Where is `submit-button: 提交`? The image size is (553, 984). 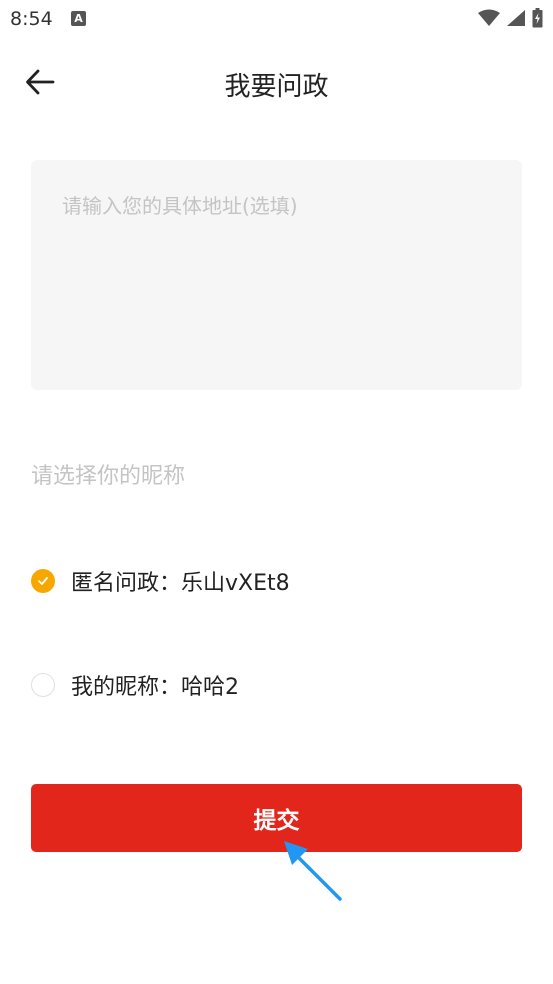 submit-button: 提交 is located at coordinates (276, 818).